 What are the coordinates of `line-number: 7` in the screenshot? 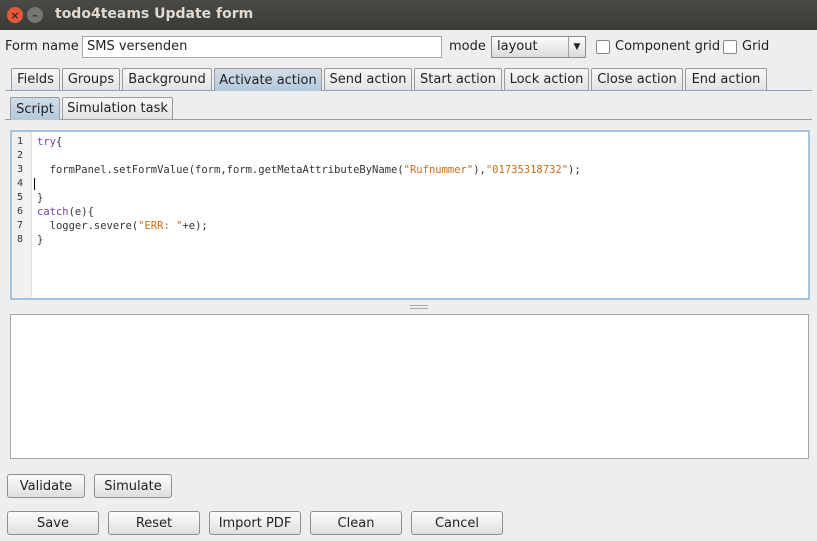 It's located at (20, 225).